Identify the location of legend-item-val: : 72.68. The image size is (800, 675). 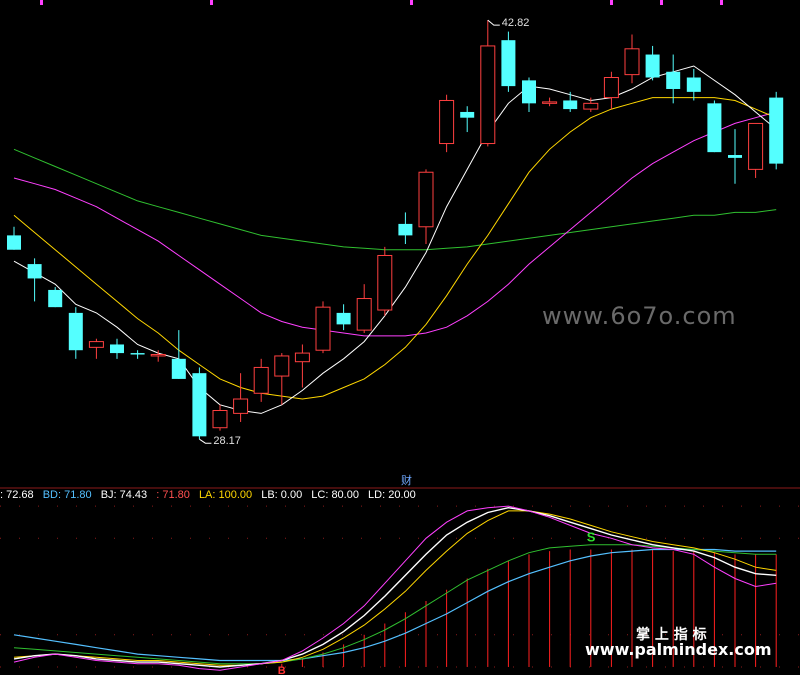
(17, 495).